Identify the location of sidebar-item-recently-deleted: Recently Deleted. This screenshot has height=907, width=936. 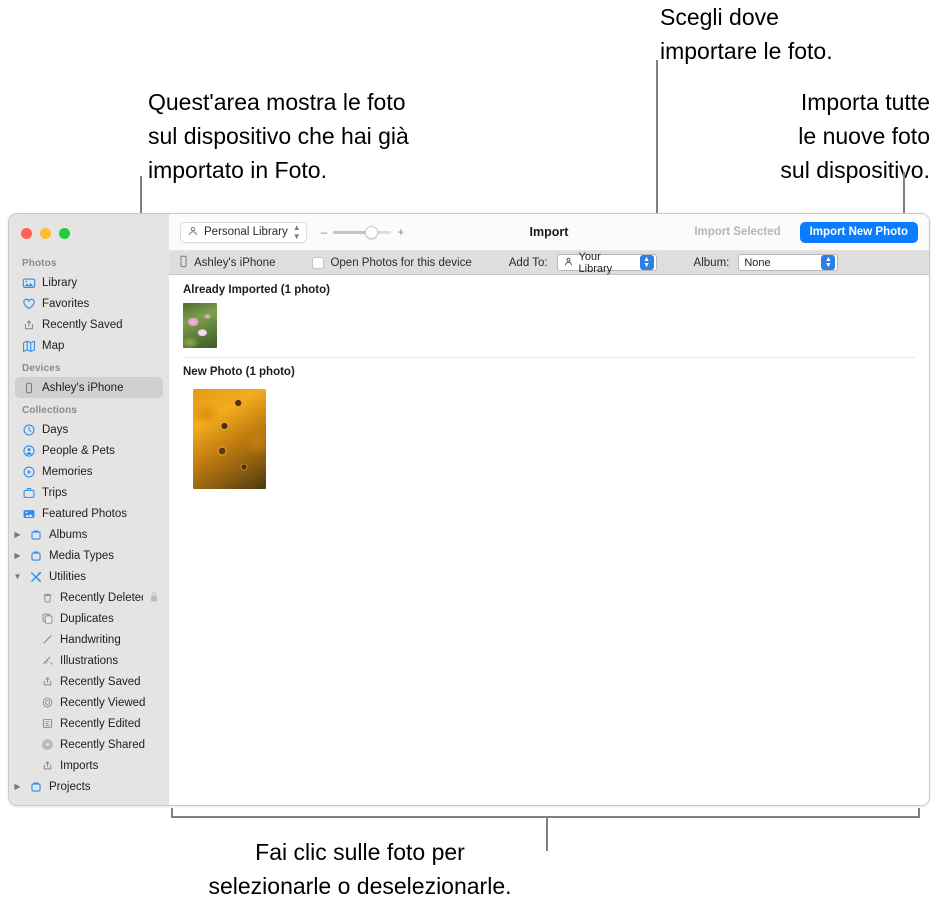
(89, 597).